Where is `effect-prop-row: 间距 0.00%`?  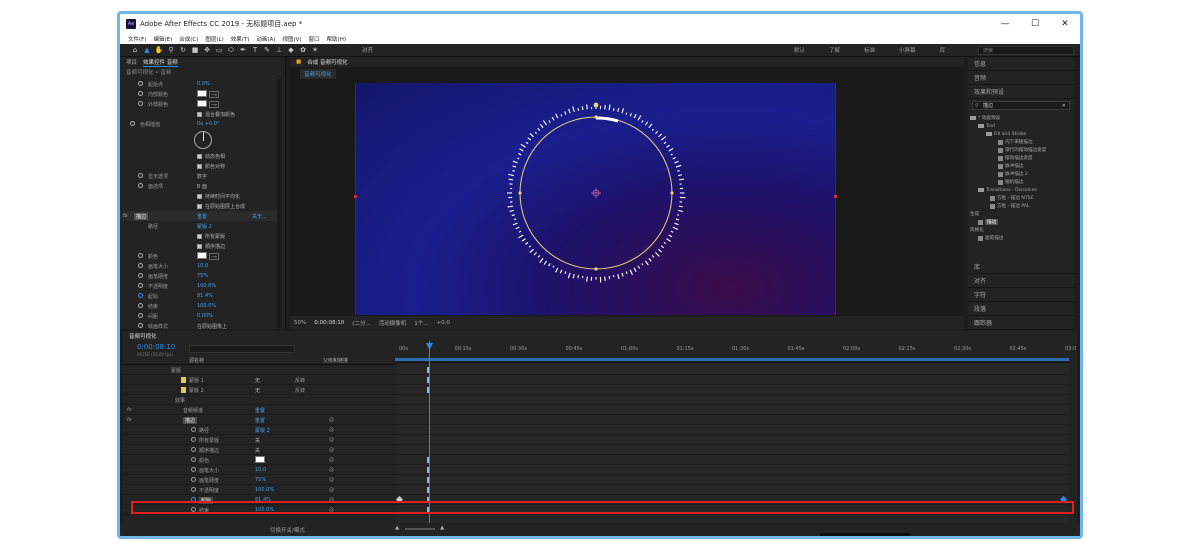
effect-prop-row: 间距 0.00% is located at coordinates (200, 316).